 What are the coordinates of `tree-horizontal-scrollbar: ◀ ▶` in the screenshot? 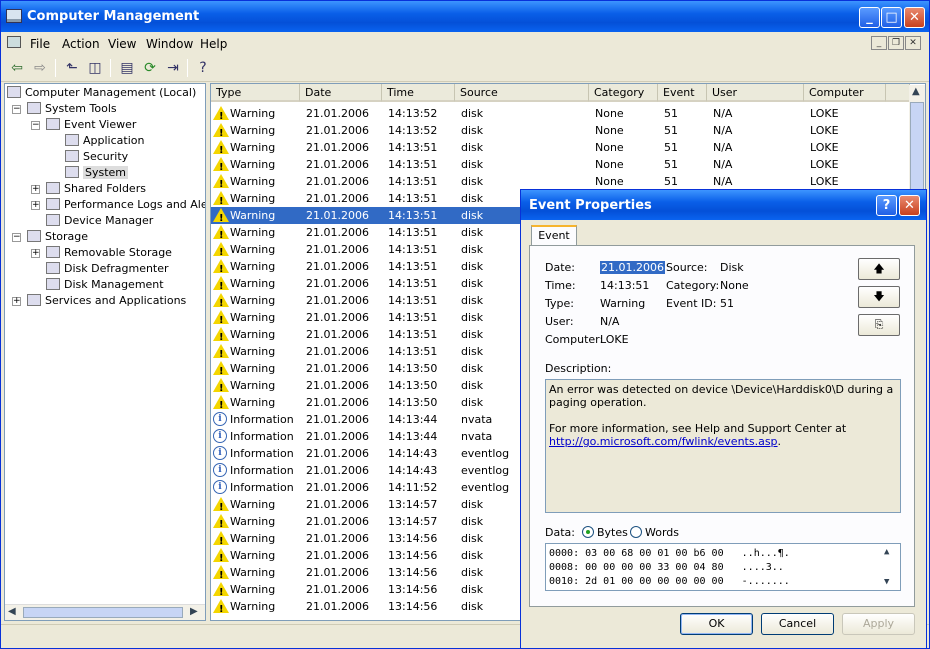 It's located at (105, 612).